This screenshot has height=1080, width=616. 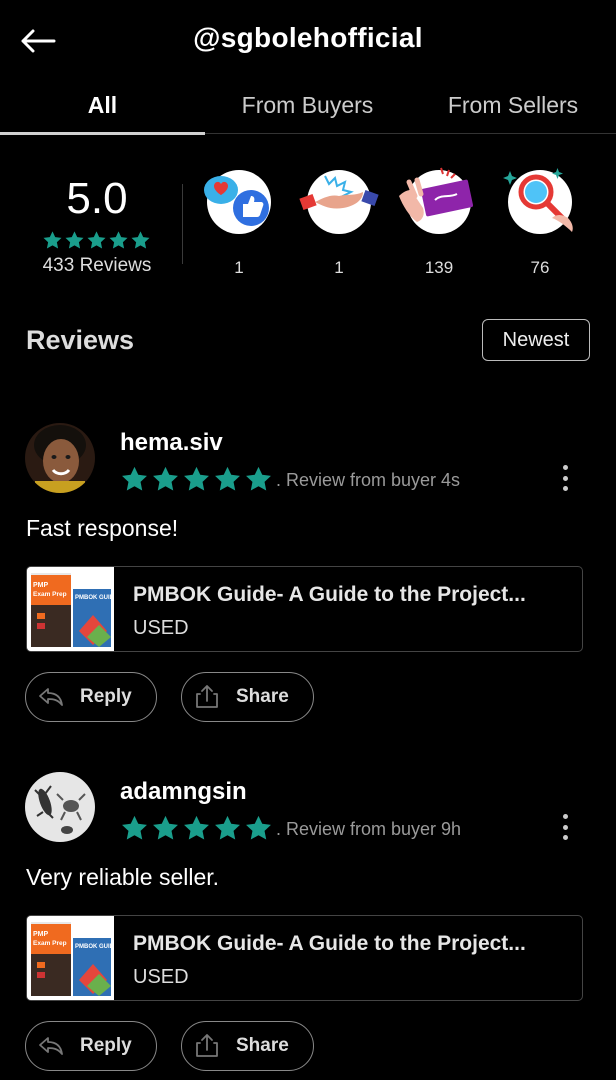 I want to click on tab-bar: All From Buyers From Sellers, so click(x=308, y=109).